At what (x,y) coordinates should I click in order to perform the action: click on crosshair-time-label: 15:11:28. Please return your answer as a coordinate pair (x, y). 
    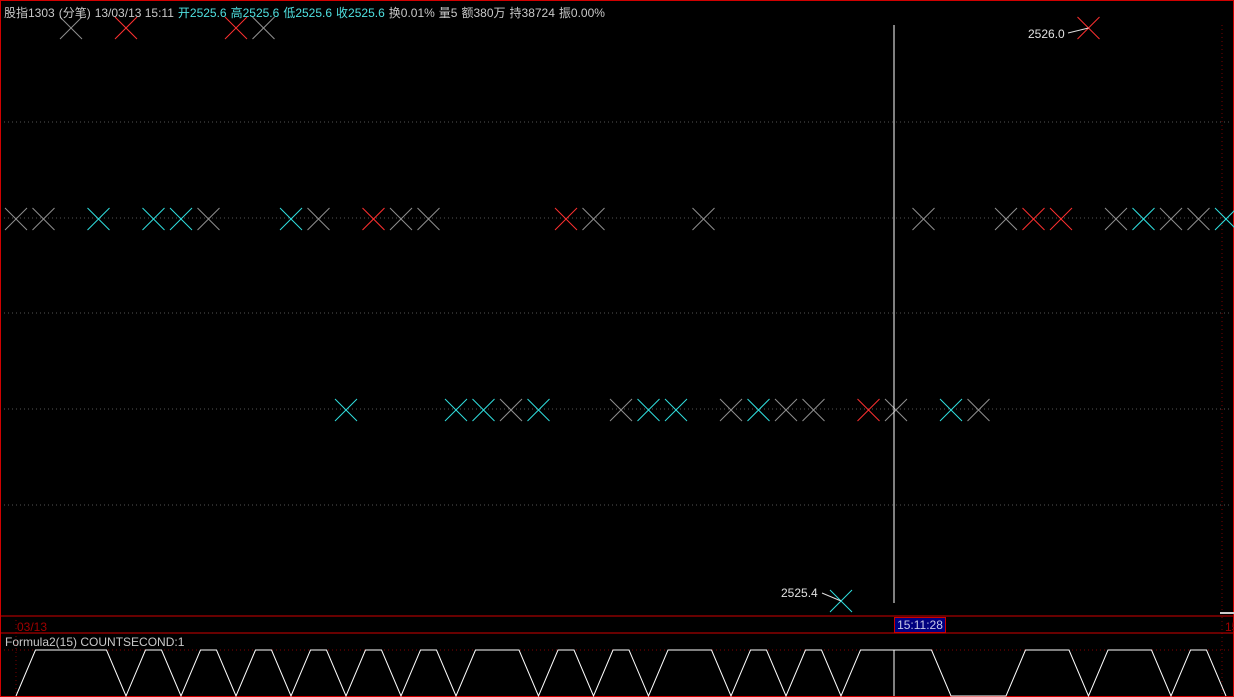
    Looking at the image, I should click on (920, 625).